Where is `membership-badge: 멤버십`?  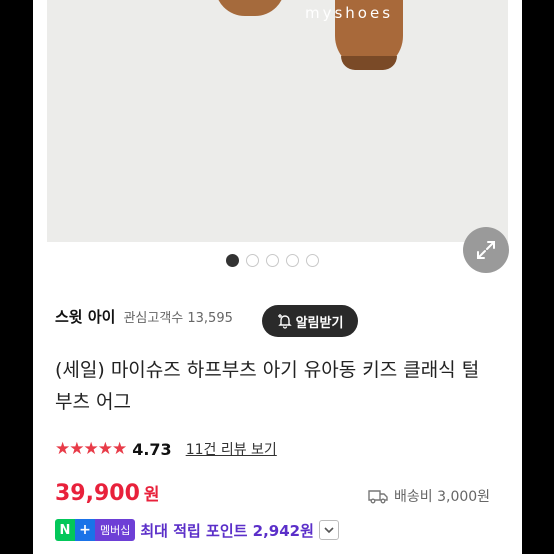 membership-badge: 멤버십 is located at coordinates (115, 530).